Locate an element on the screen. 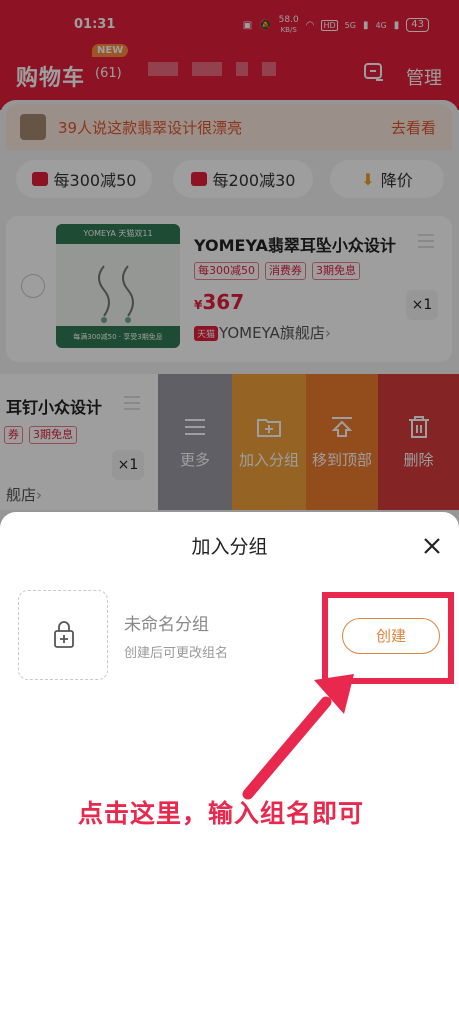  annotation-arrow-icon is located at coordinates (298, 737).